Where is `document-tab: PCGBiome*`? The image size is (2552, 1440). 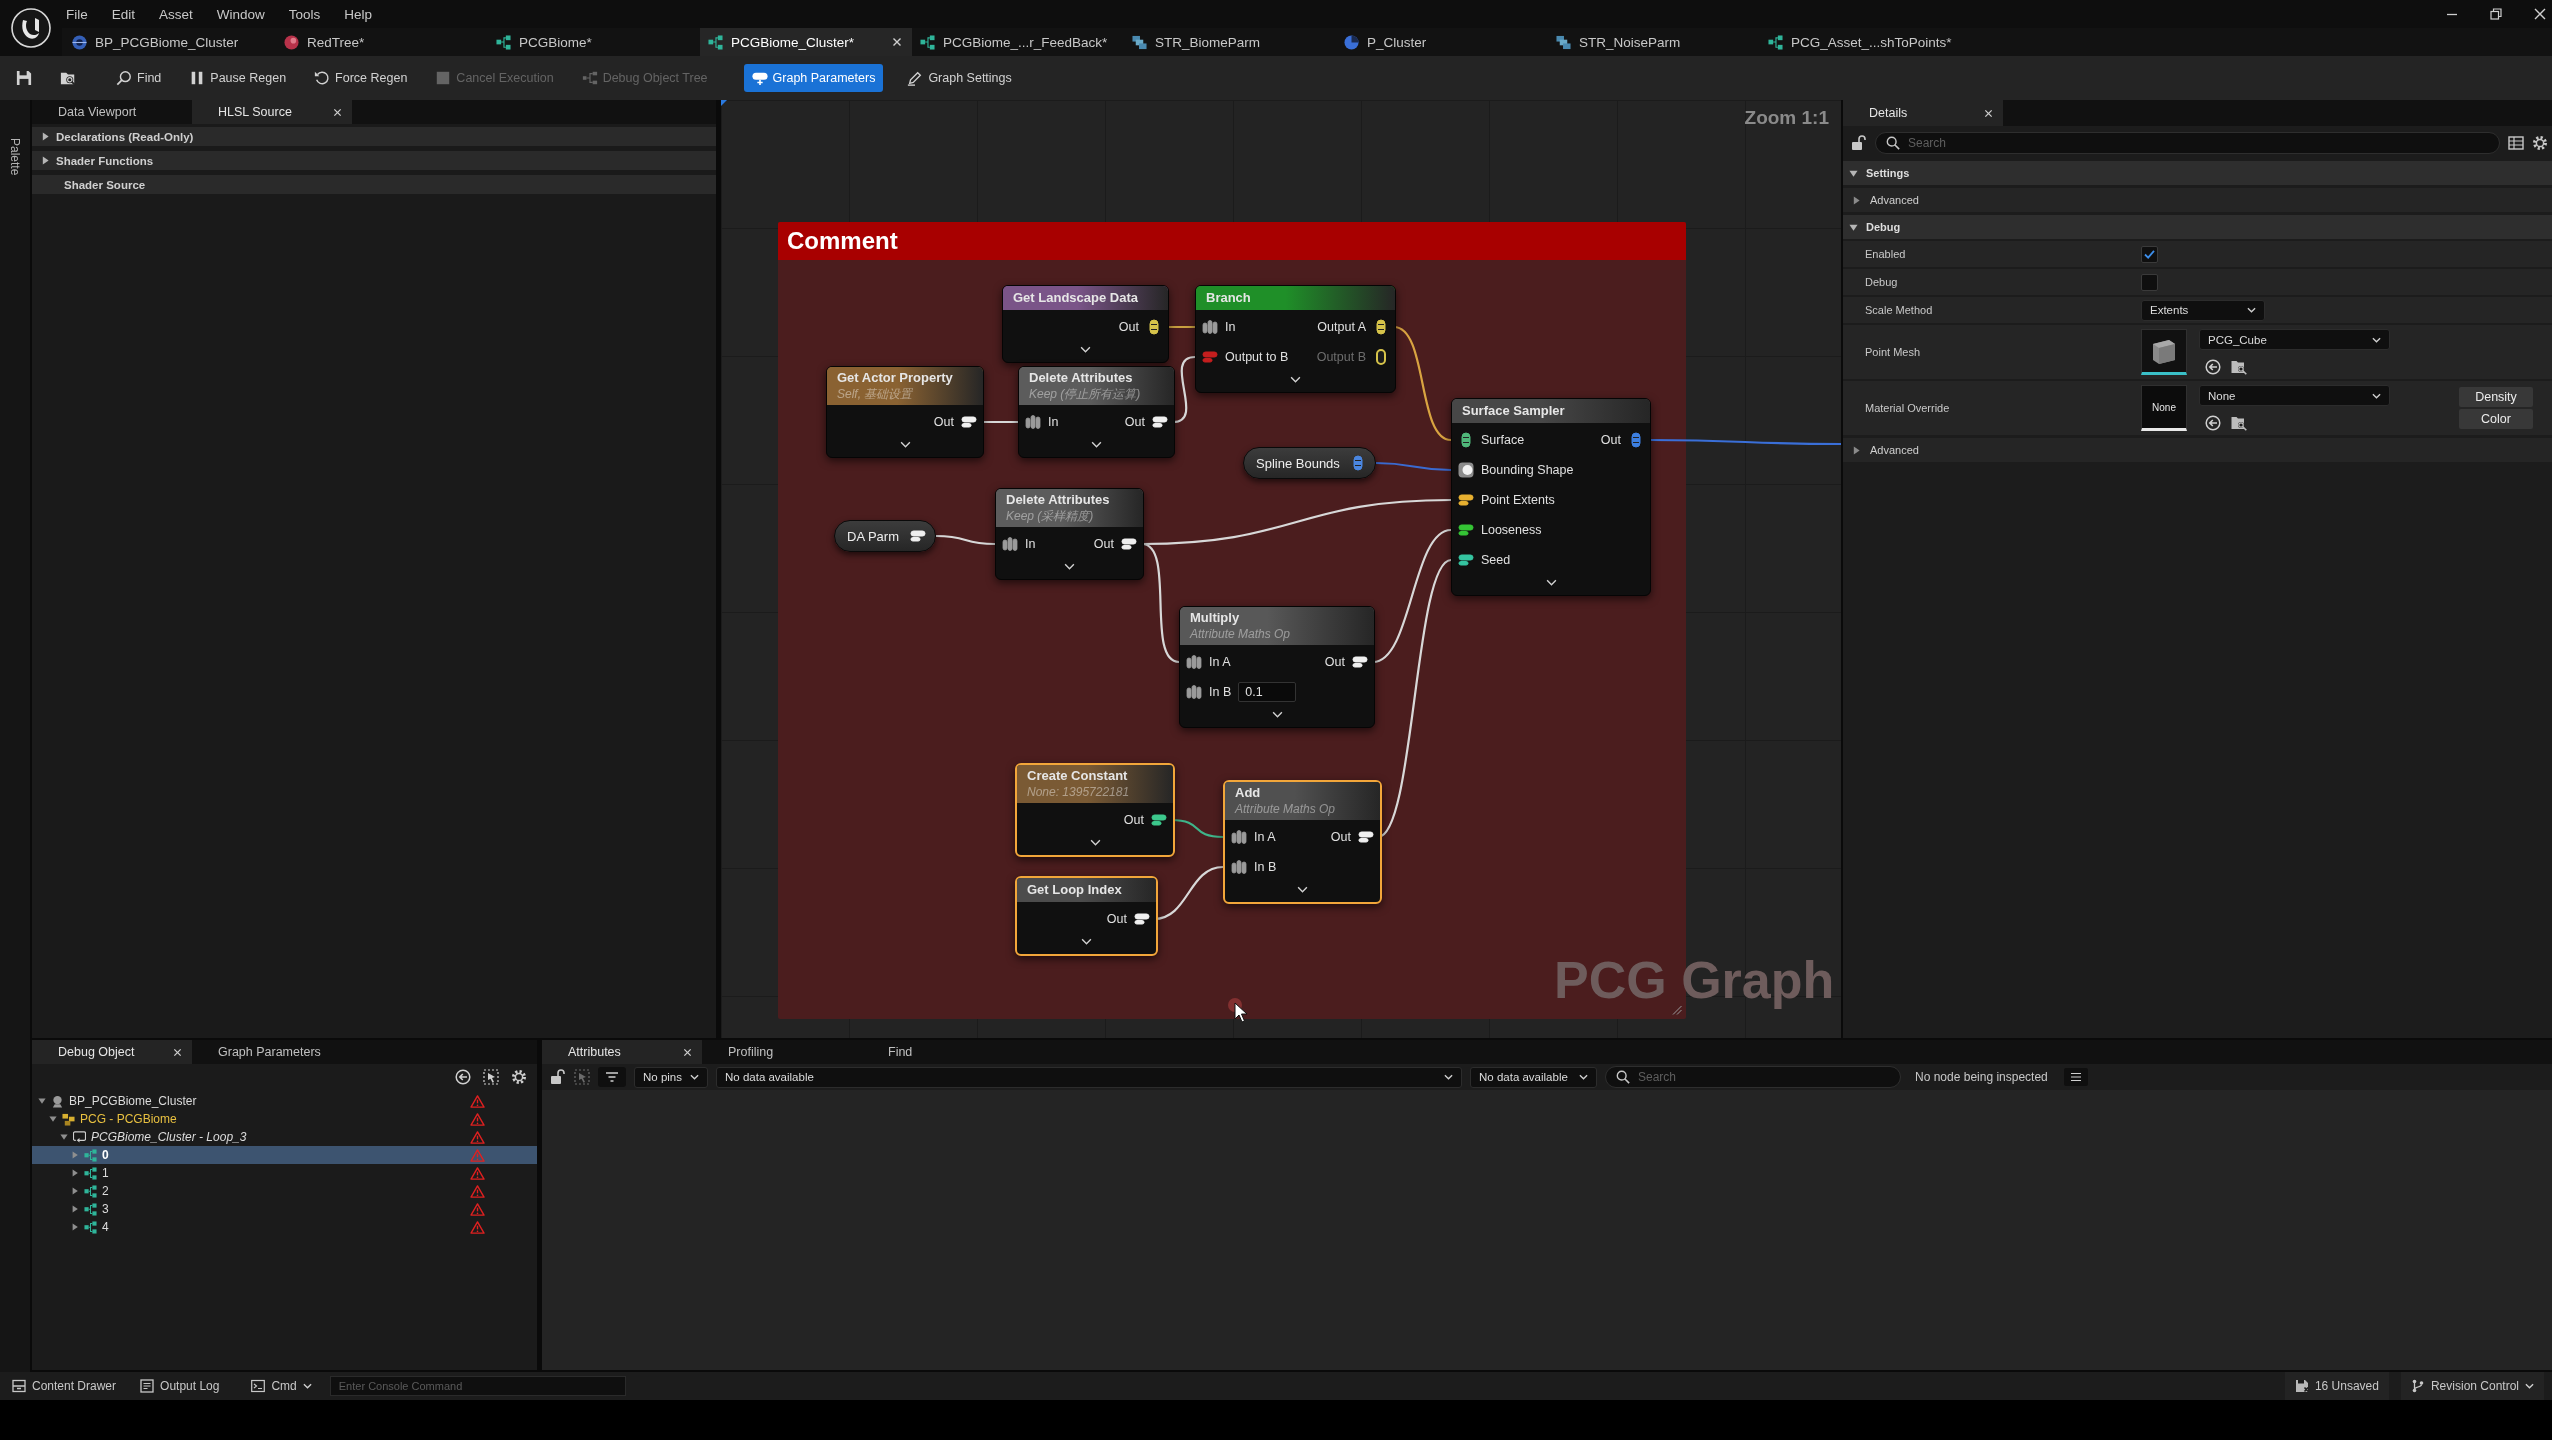
document-tab: PCGBiome* is located at coordinates (594, 42).